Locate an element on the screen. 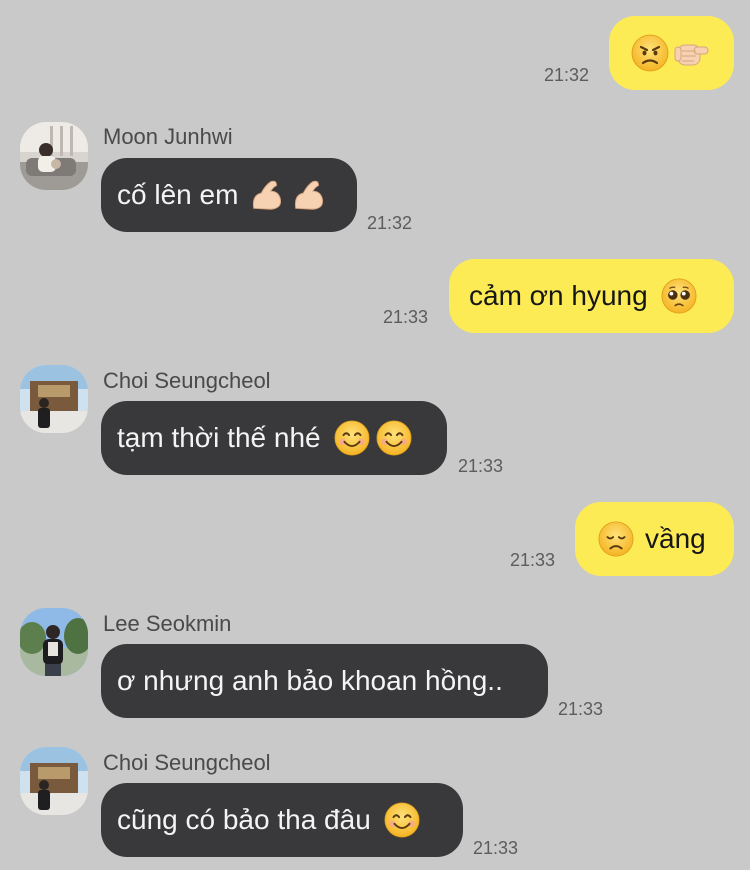 The image size is (750, 870). disappointed-face-icon is located at coordinates (616, 539).